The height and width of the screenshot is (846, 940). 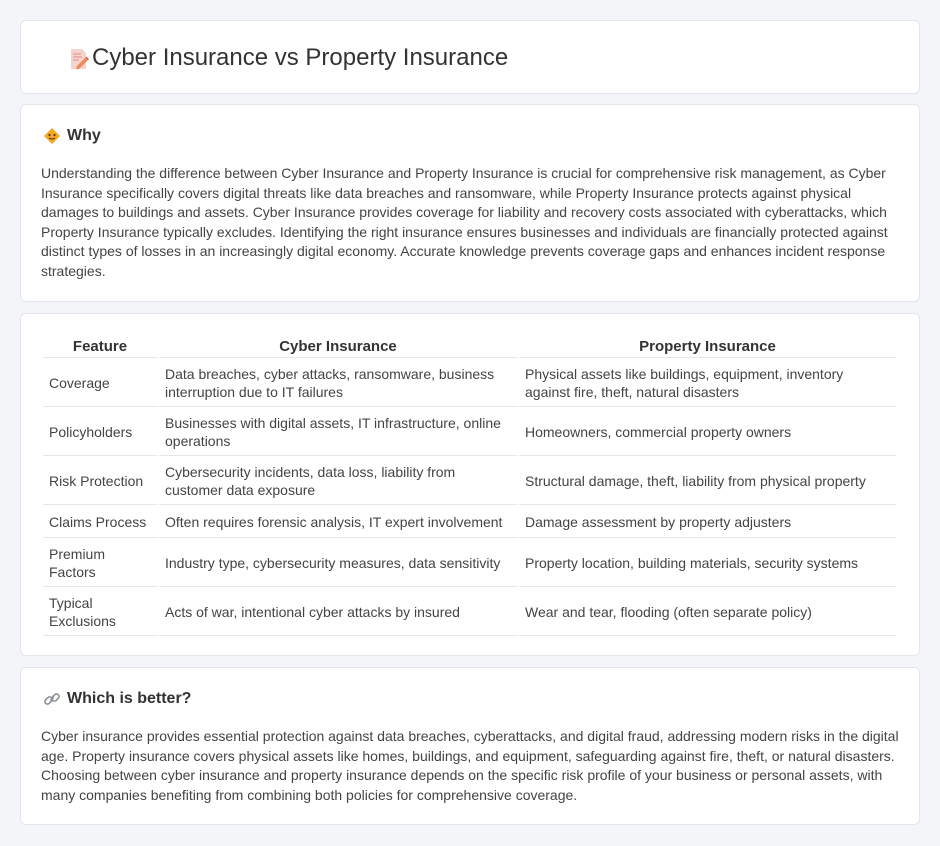 What do you see at coordinates (707, 432) in the screenshot?
I see `property-cell: Homeowners, commercial property owners` at bounding box center [707, 432].